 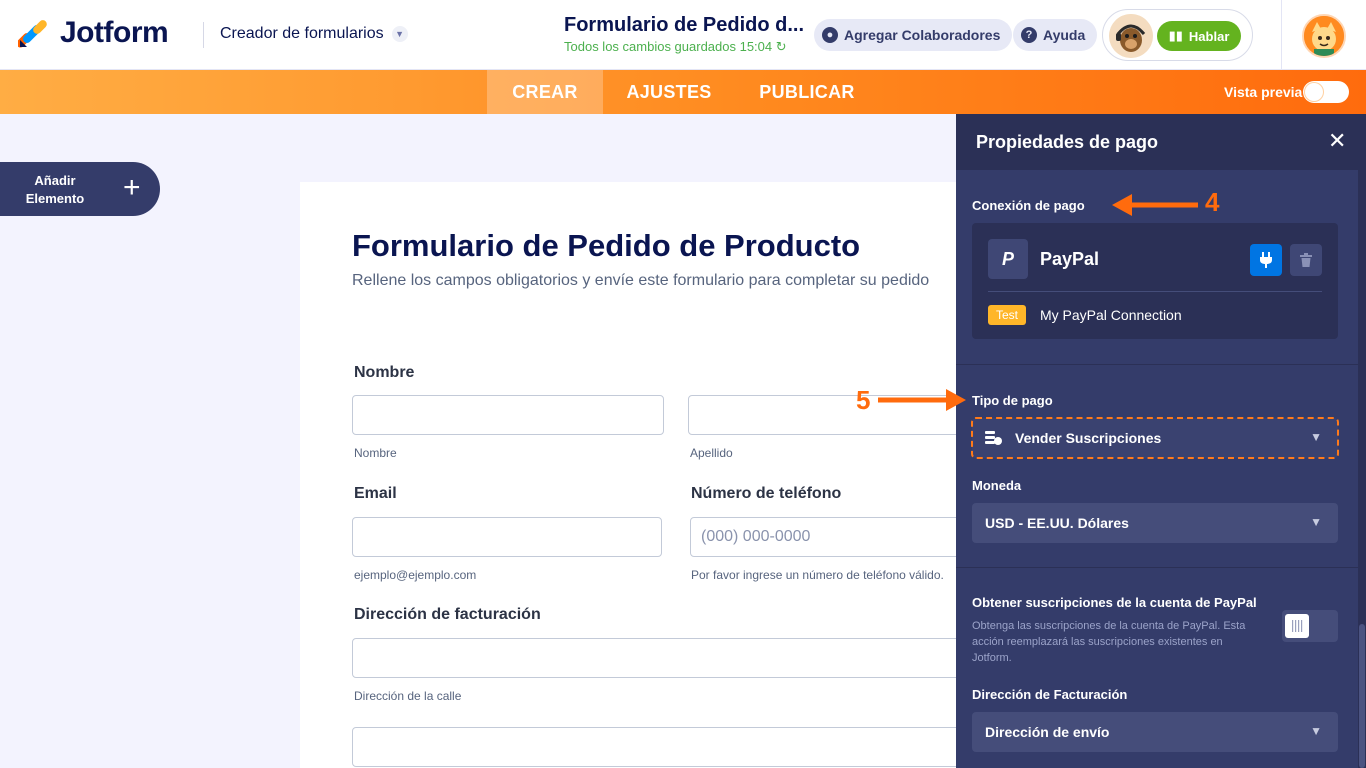 I want to click on payment-connection-card: P PayPal Test My PayPal Connection, so click(x=1155, y=281).